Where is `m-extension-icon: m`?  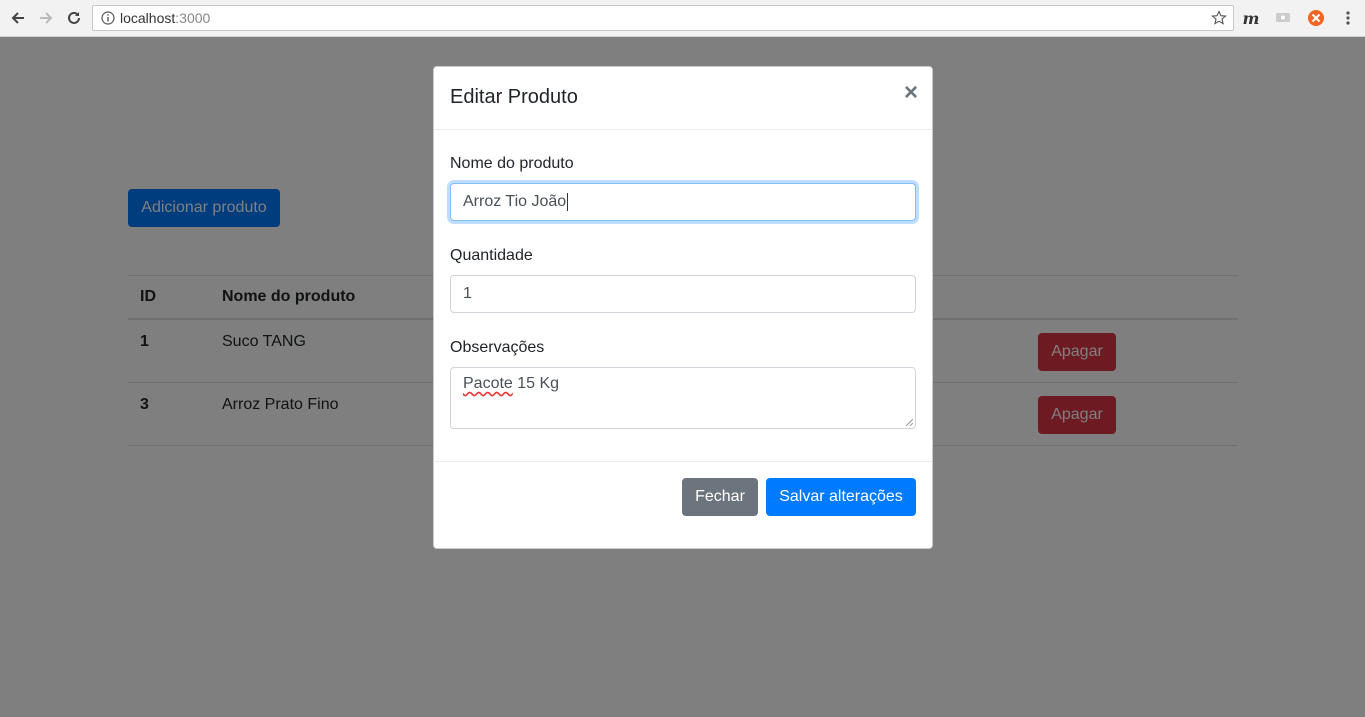 m-extension-icon: m is located at coordinates (1251, 18).